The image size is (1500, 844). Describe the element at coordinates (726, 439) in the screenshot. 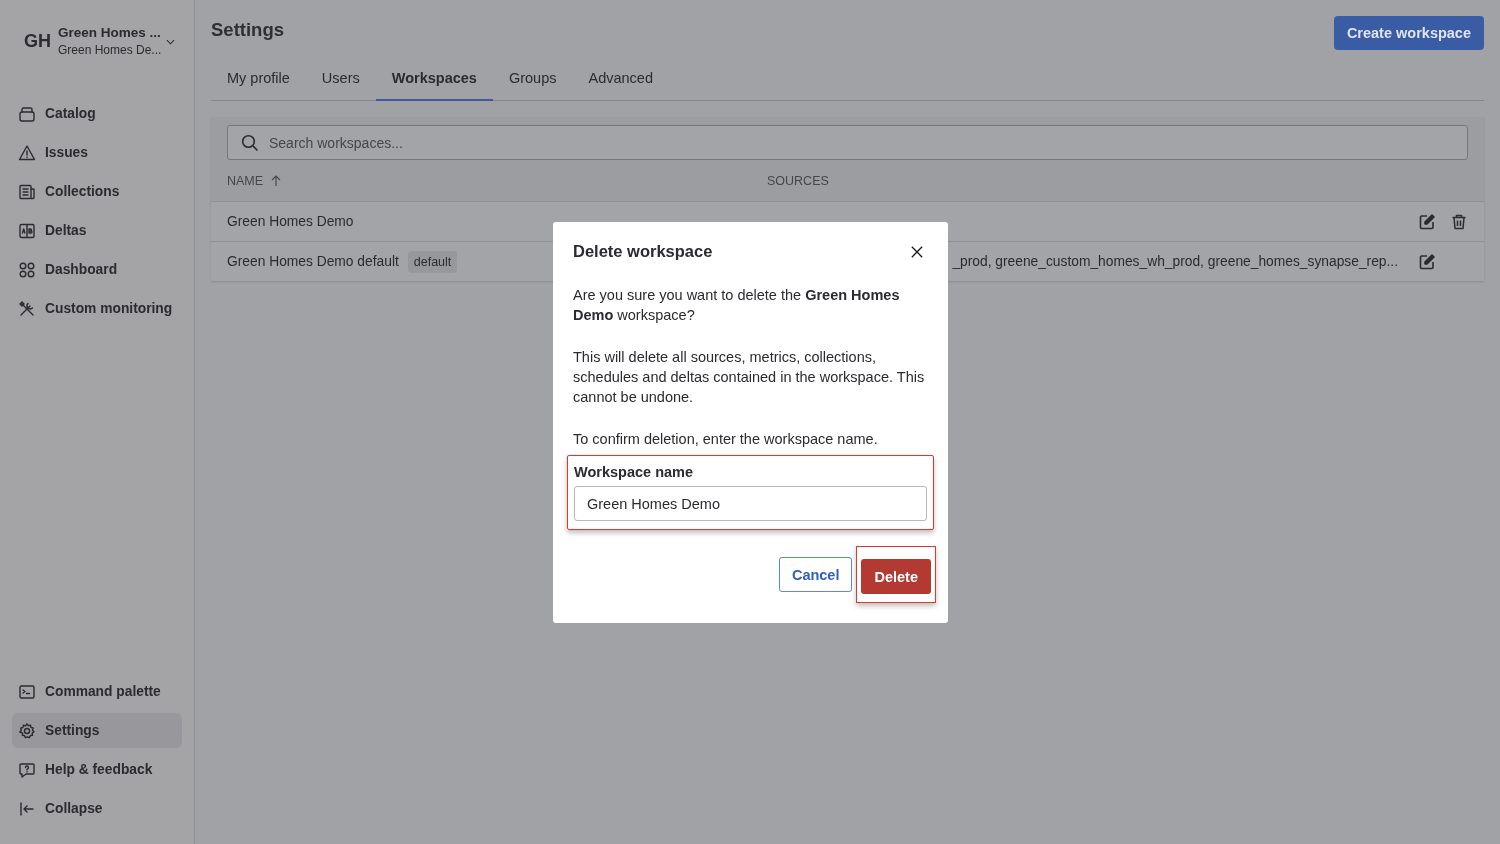

I see `instruction-text: To confirm deletion, enter the workspace name.` at that location.